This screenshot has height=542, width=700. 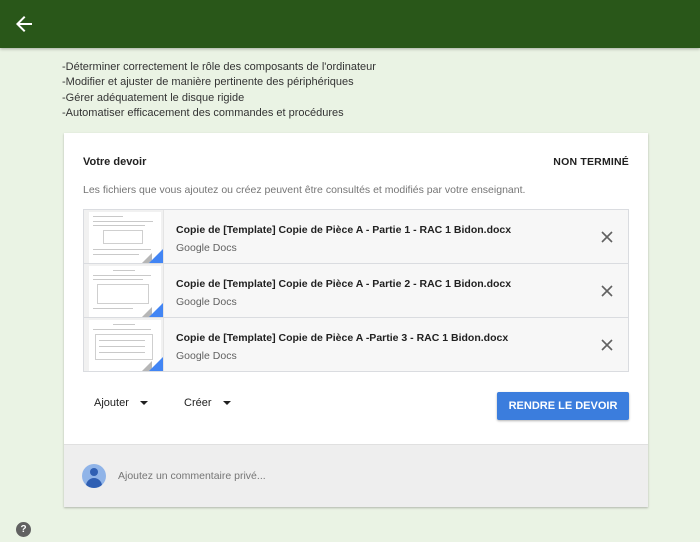 What do you see at coordinates (153, 97) in the screenshot?
I see `objective-item: -Gérer adéquatement le disque rigide` at bounding box center [153, 97].